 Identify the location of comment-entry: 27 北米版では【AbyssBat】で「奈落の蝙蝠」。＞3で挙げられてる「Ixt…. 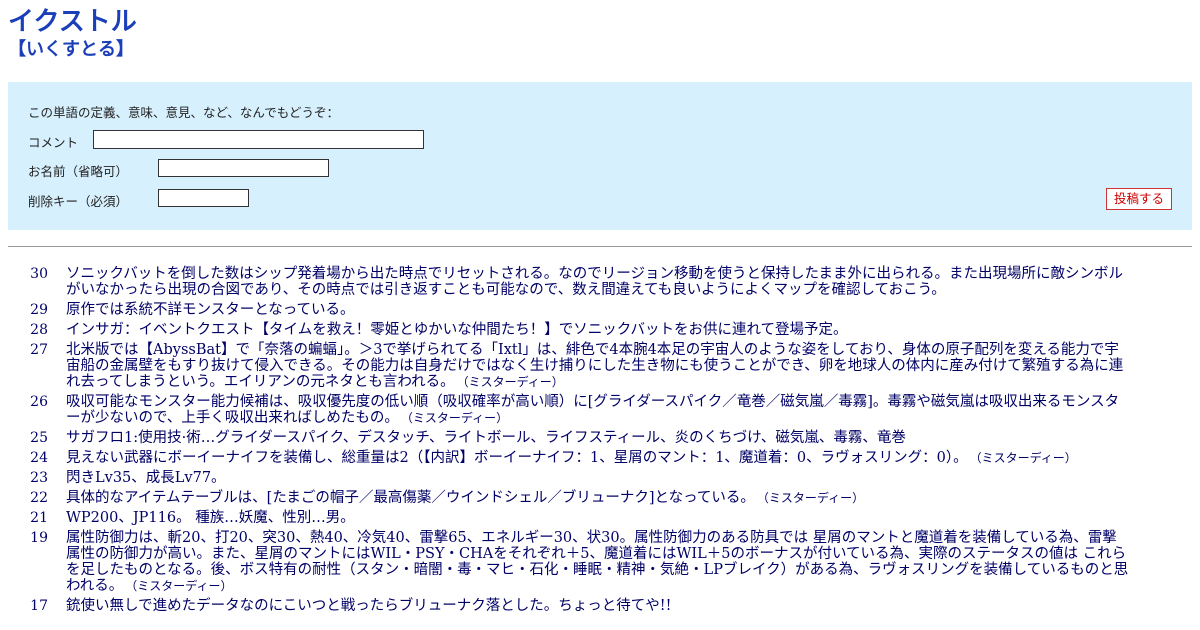
(600, 366).